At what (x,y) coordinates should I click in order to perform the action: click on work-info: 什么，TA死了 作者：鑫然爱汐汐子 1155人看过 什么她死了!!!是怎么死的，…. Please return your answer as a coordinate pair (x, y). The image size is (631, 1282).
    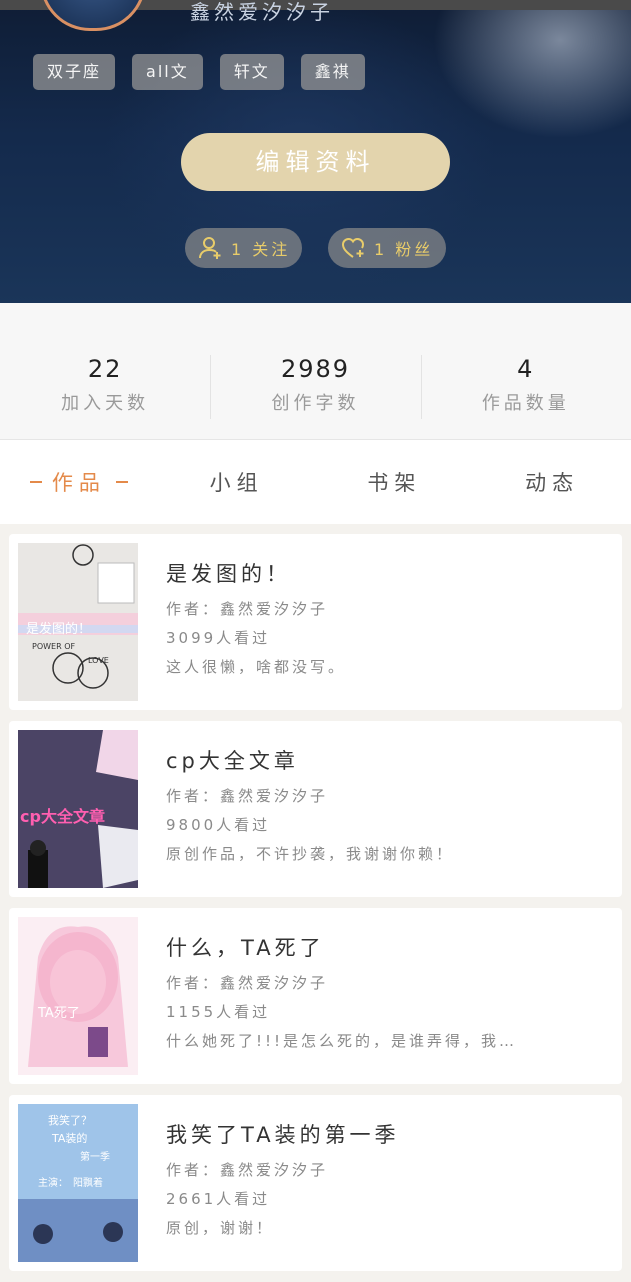
    Looking at the image, I should click on (384, 991).